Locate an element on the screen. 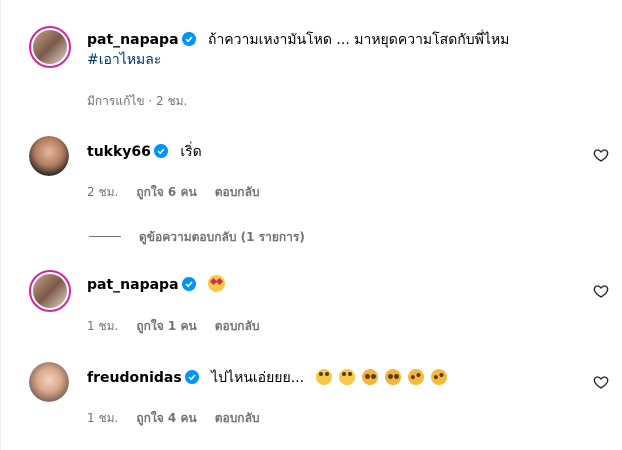  comment-likes: ถูกใจ 6 คน is located at coordinates (166, 192).